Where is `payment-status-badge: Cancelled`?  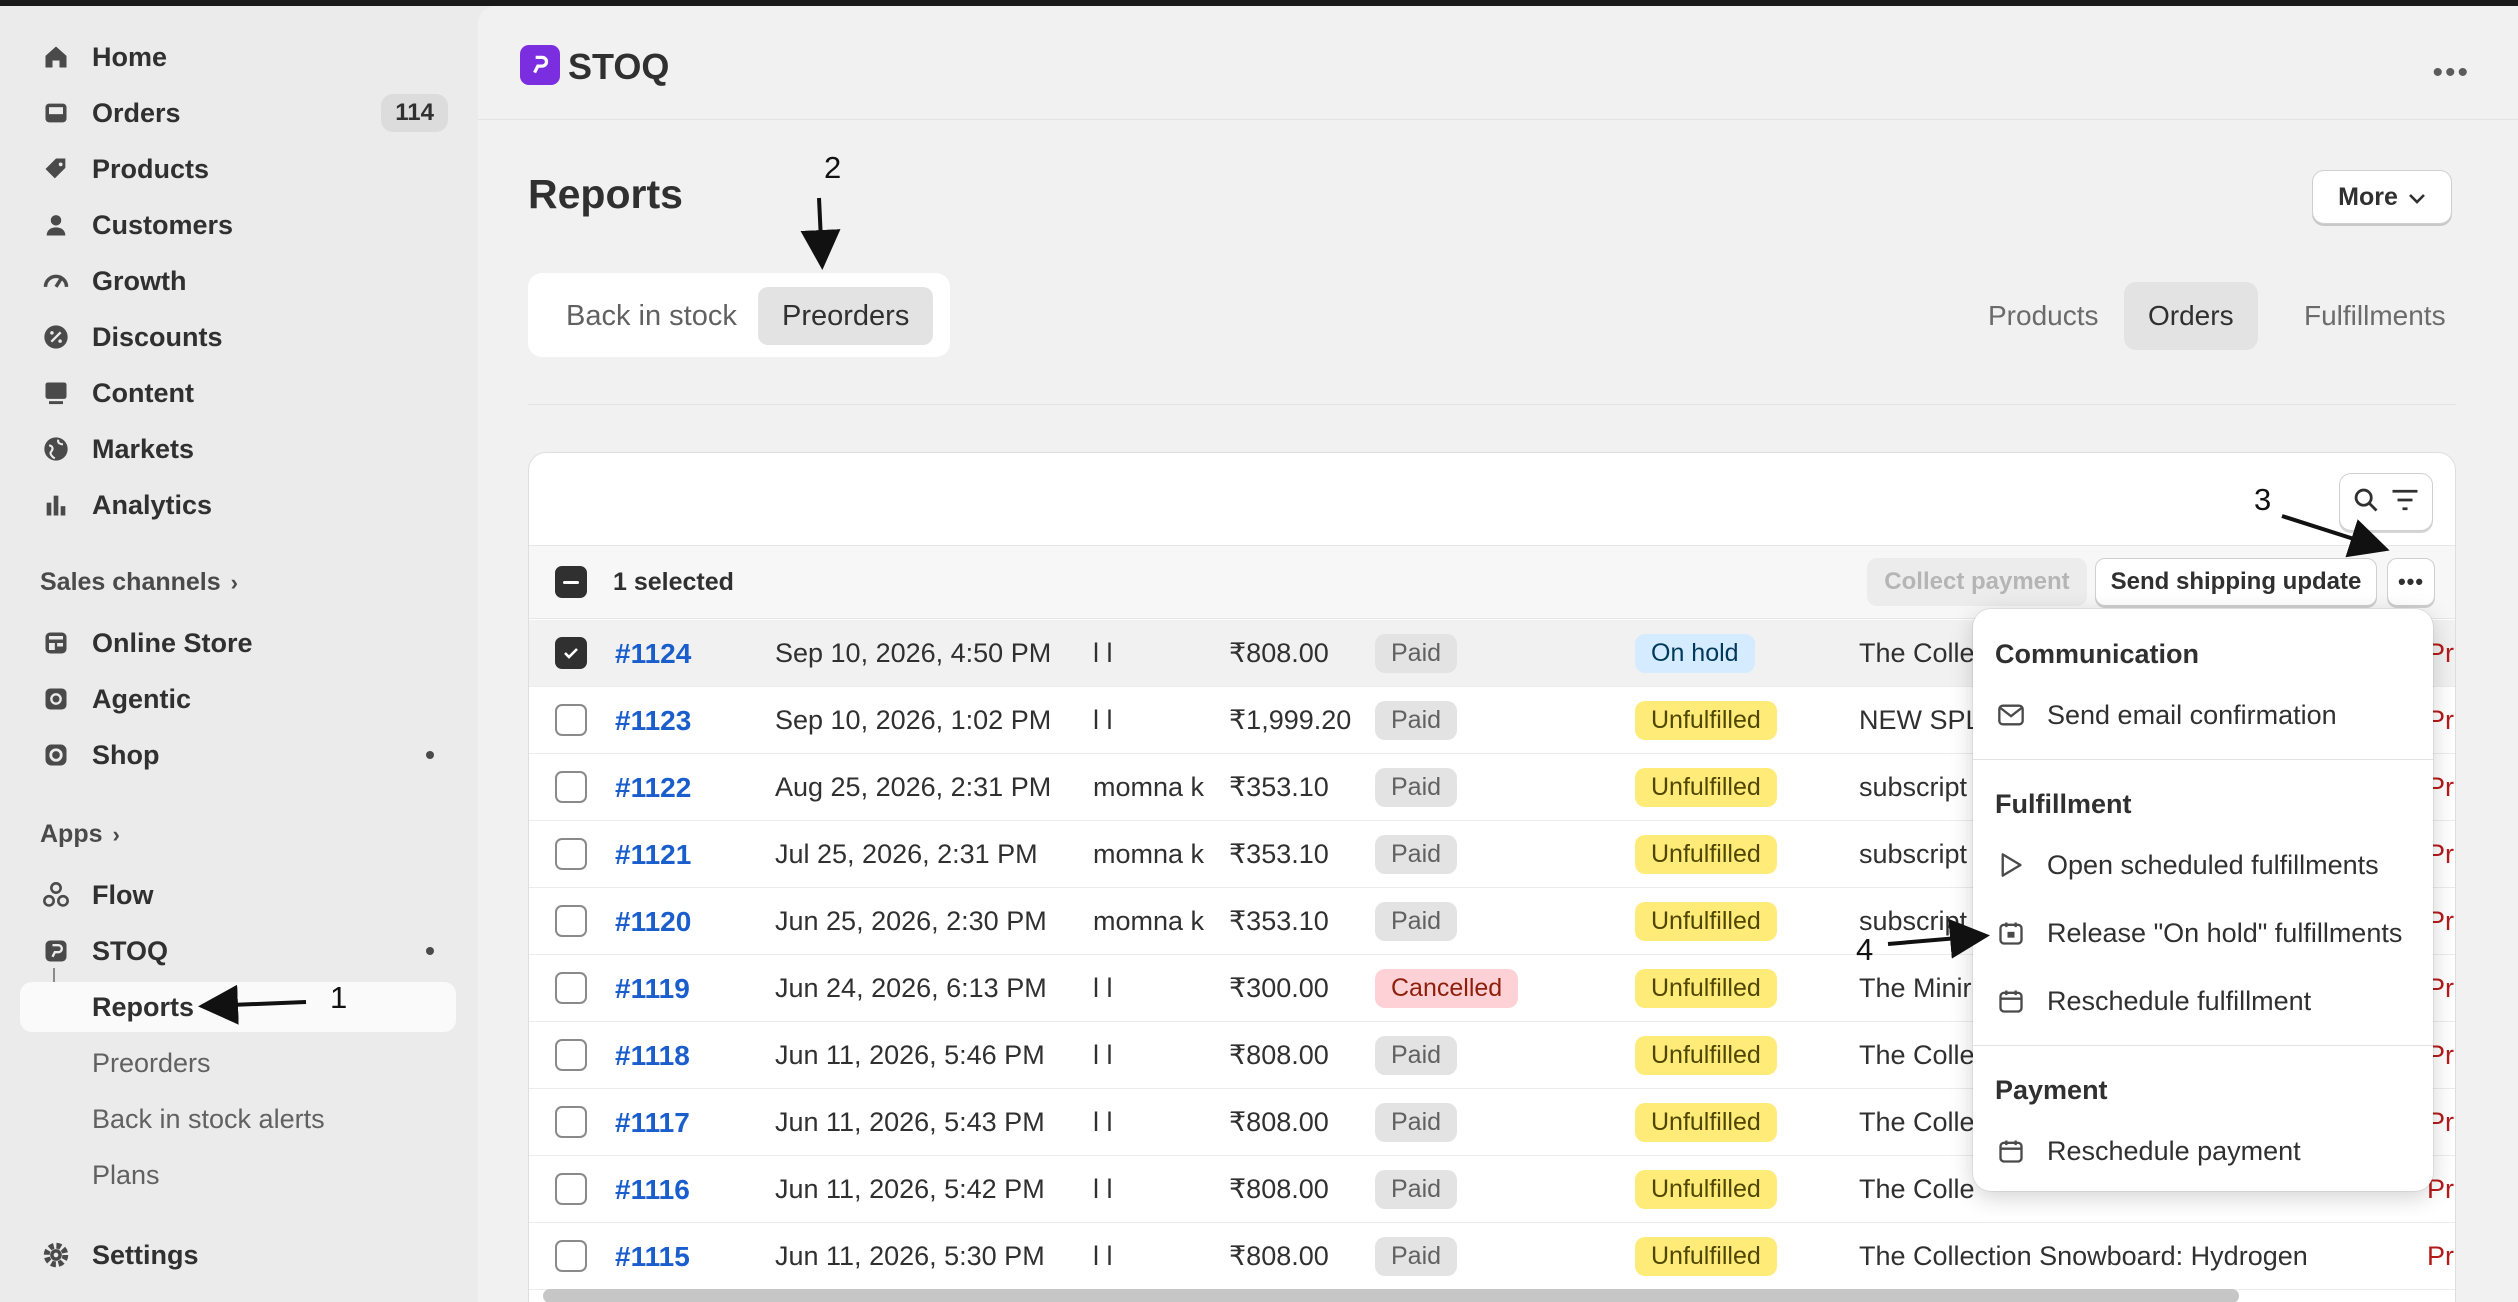 payment-status-badge: Cancelled is located at coordinates (1447, 988).